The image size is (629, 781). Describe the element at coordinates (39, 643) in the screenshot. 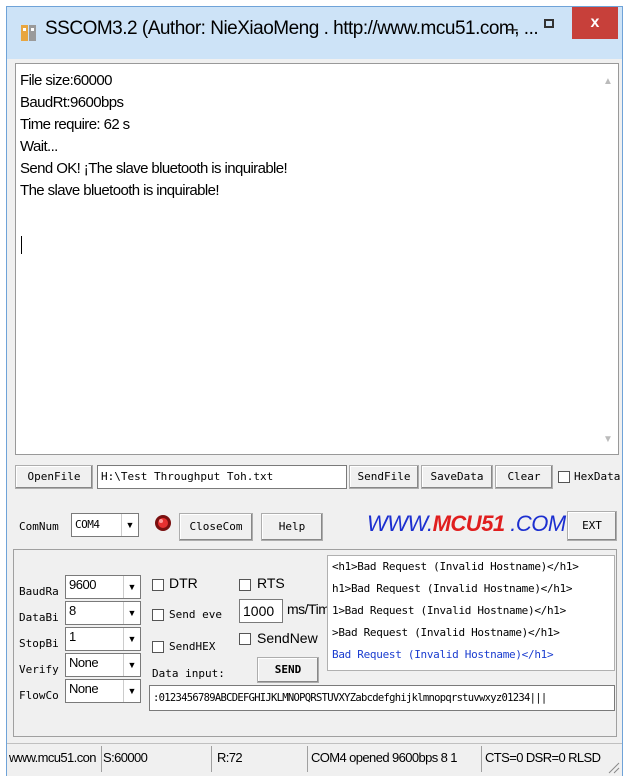

I see `stopbits-label: StopBi` at that location.